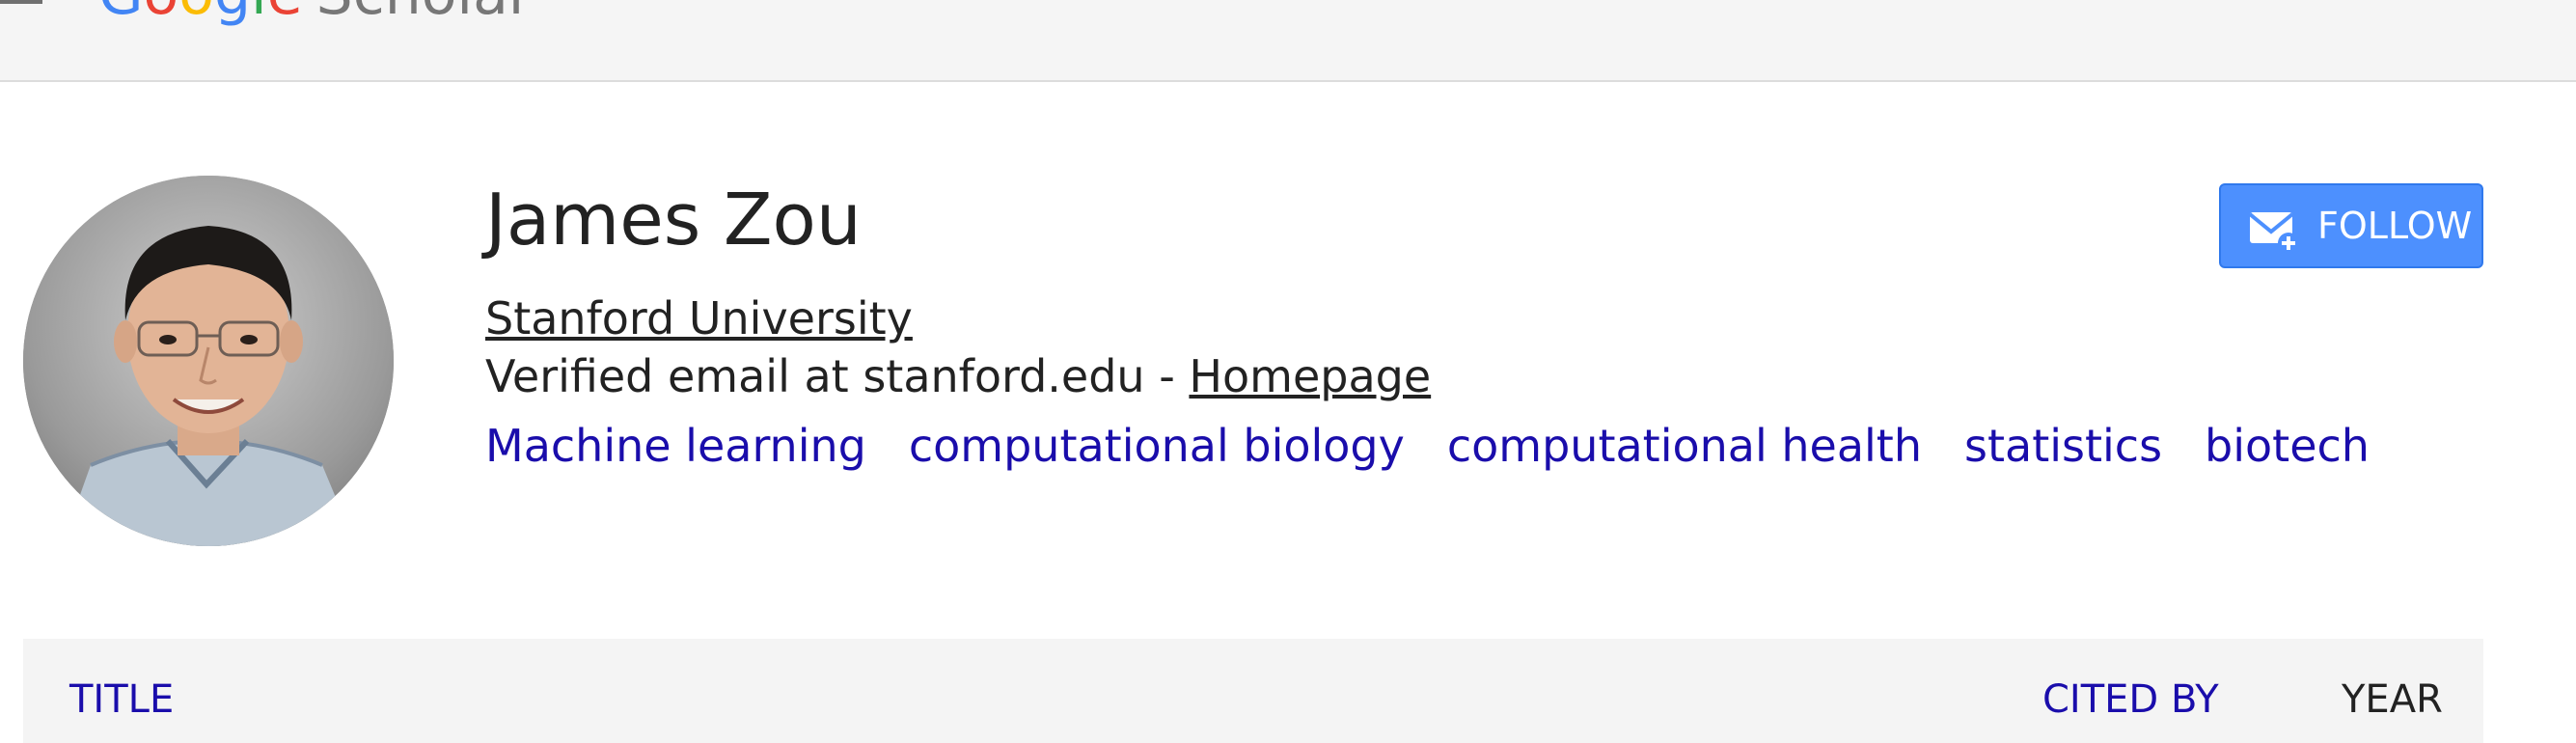 The width and height of the screenshot is (2576, 743). I want to click on interest-link-machine-learning: Machine learning, so click(676, 446).